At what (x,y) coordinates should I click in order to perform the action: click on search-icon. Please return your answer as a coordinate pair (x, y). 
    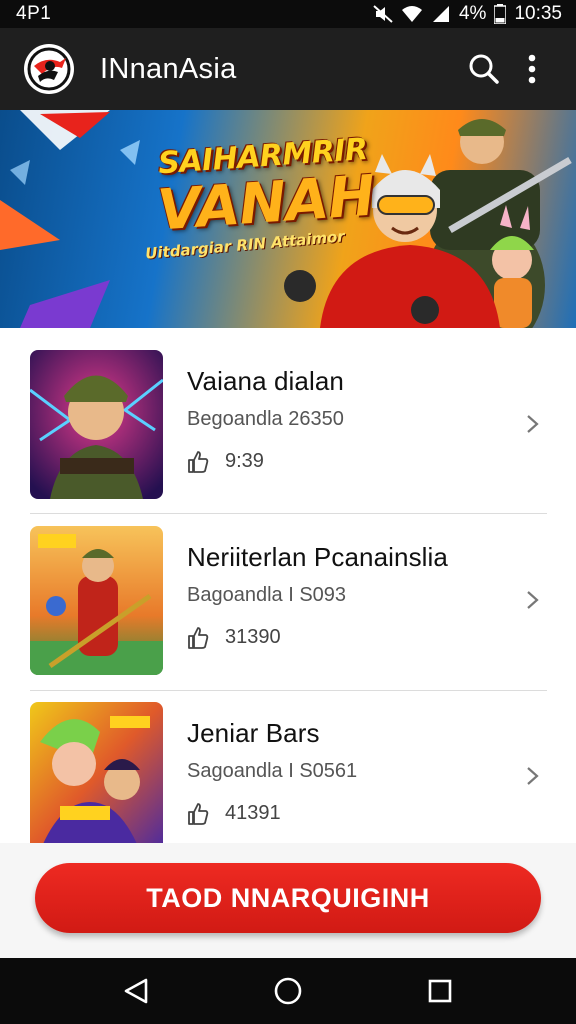
    Looking at the image, I should click on (484, 69).